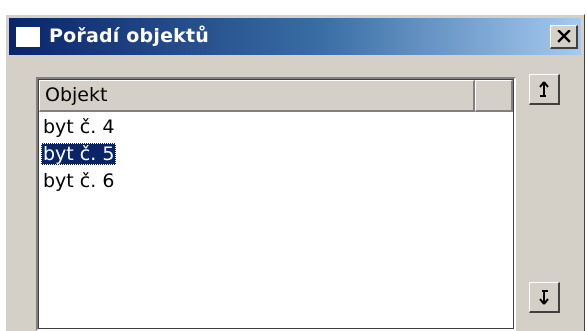 The width and height of the screenshot is (587, 331). I want to click on window-icon, so click(28, 37).